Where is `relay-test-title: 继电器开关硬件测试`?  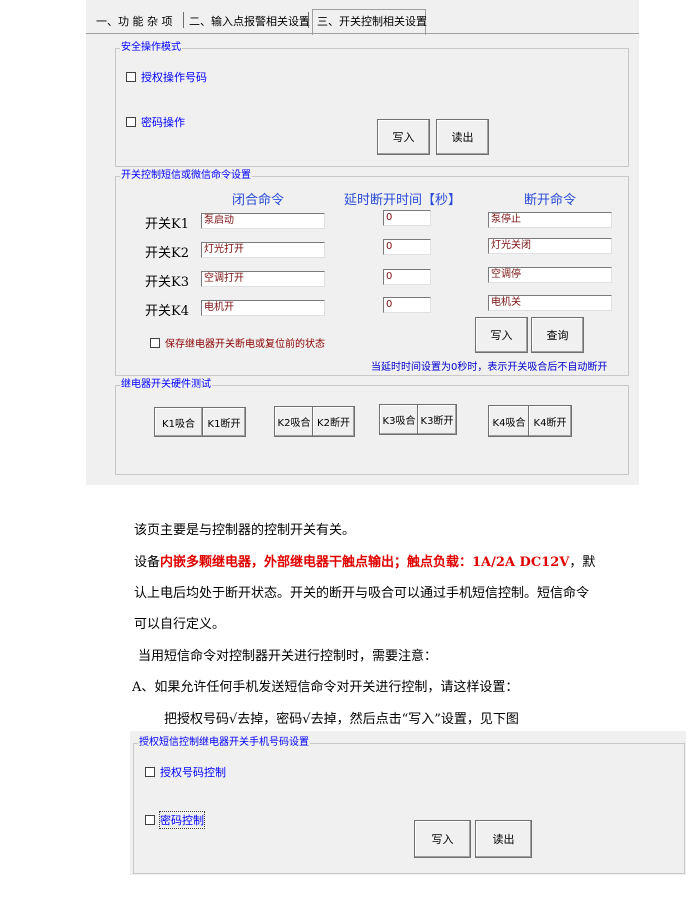
relay-test-title: 继电器开关硬件测试 is located at coordinates (166, 385).